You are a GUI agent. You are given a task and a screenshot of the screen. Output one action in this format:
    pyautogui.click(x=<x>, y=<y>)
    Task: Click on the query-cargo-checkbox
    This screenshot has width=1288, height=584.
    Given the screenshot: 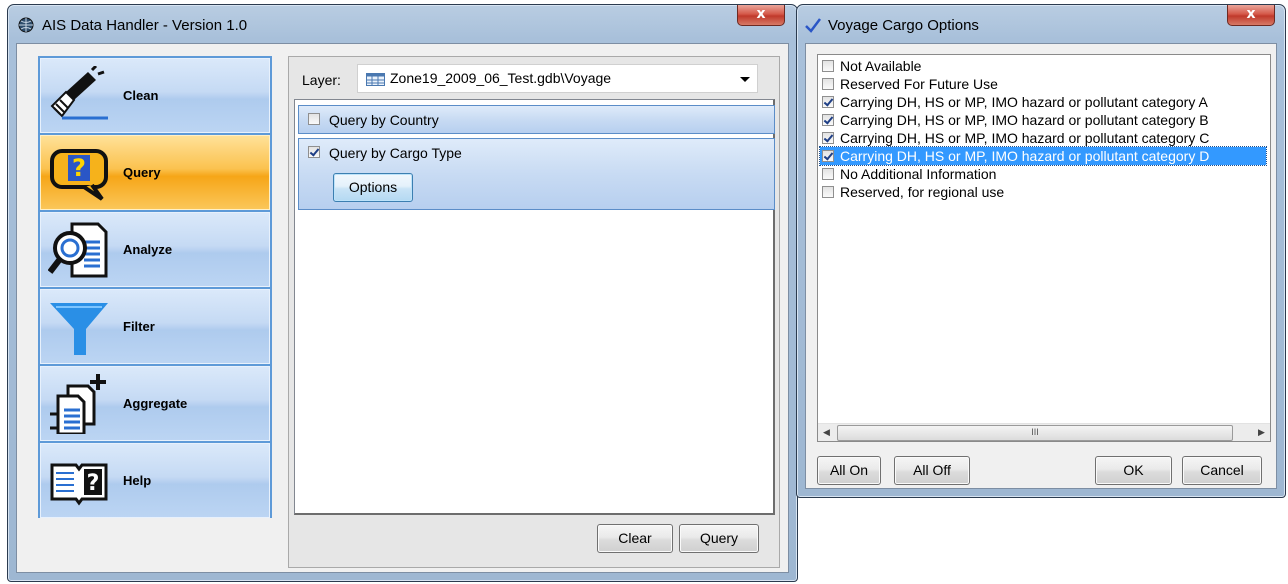 What is the action you would take?
    pyautogui.click(x=314, y=152)
    